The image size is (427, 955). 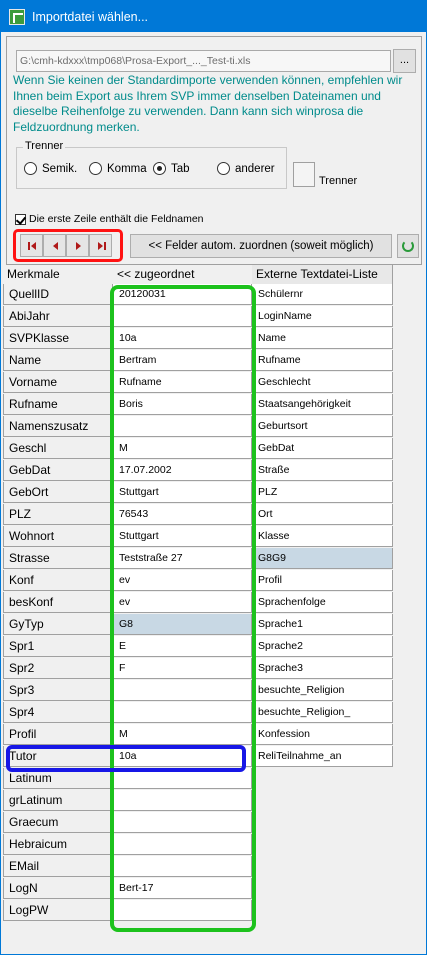 What do you see at coordinates (58, 470) in the screenshot?
I see `merkmal-cell: GebDat` at bounding box center [58, 470].